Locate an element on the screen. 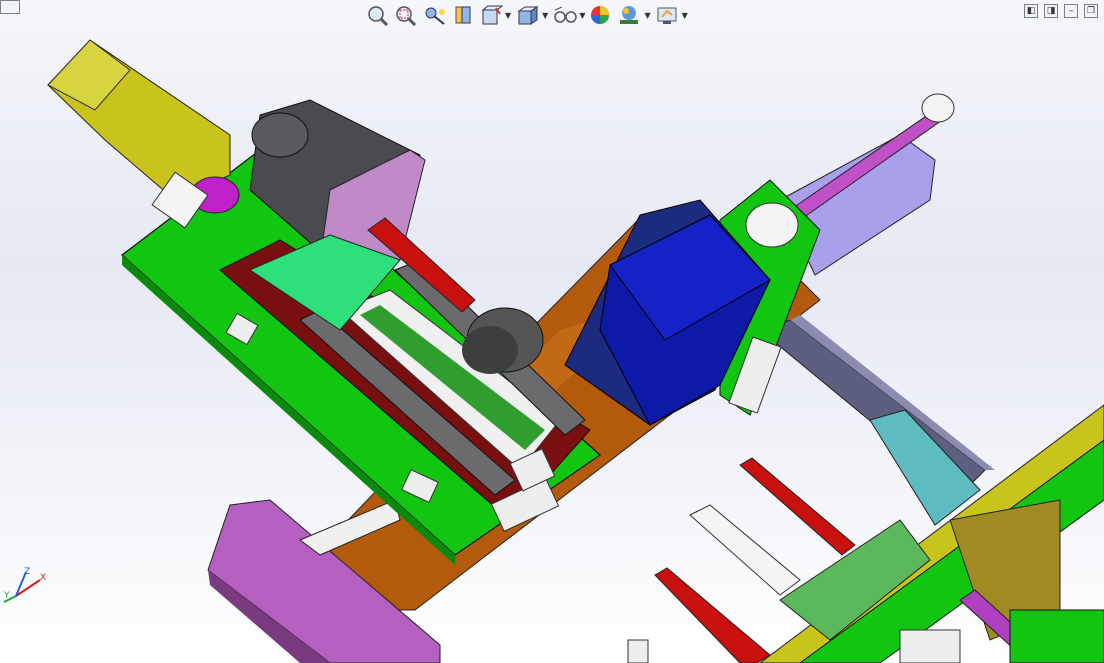 The image size is (1104, 663). edit-appearance-button is located at coordinates (601, 15).